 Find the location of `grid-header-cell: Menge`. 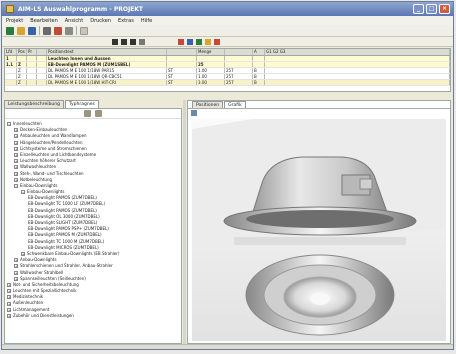

grid-header-cell: Menge is located at coordinates (211, 52).